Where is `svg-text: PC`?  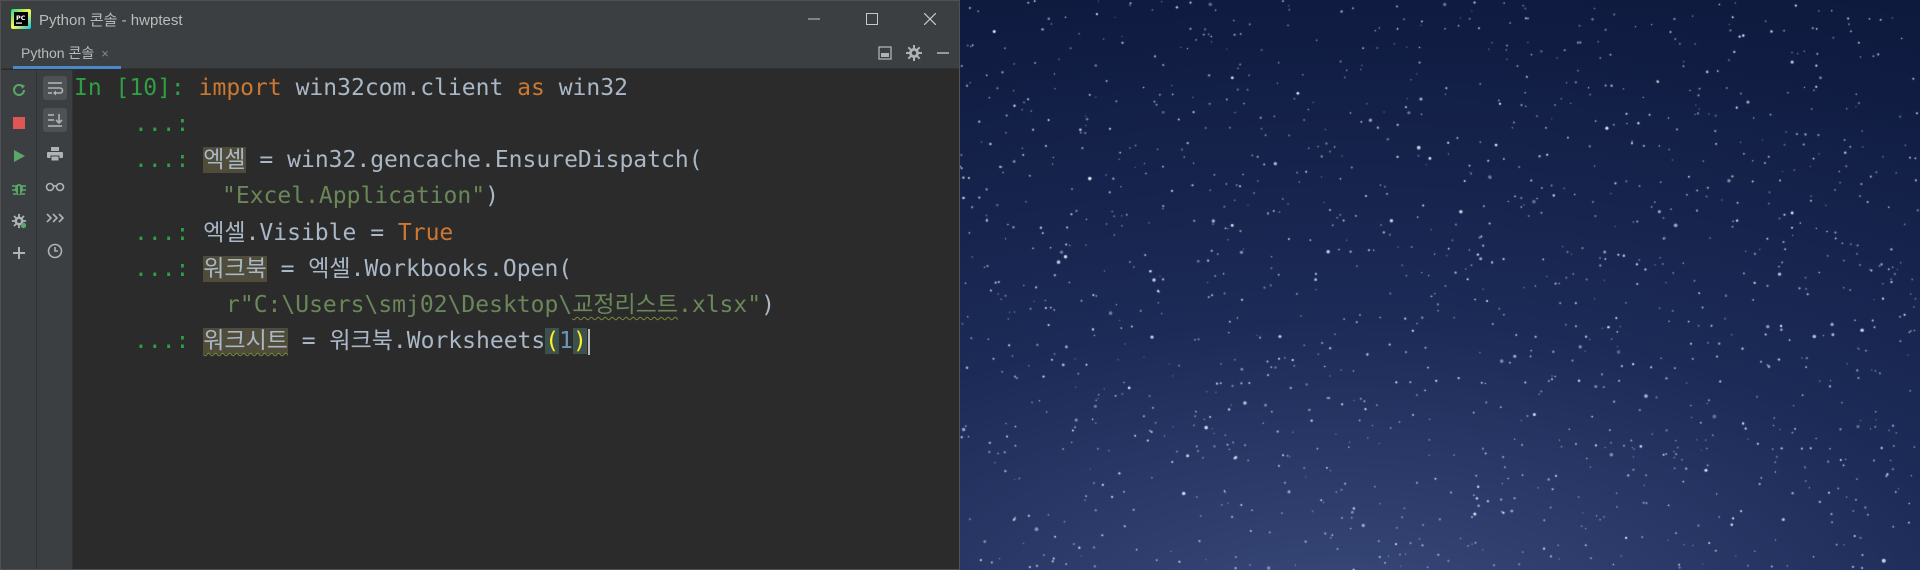
svg-text: PC is located at coordinates (21, 18).